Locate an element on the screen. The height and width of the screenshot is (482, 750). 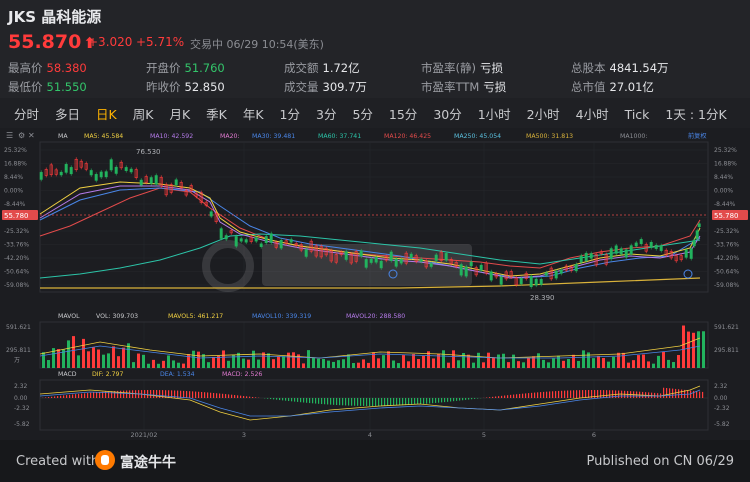
vol-tick-right: 591.621 is located at coordinates (726, 327).